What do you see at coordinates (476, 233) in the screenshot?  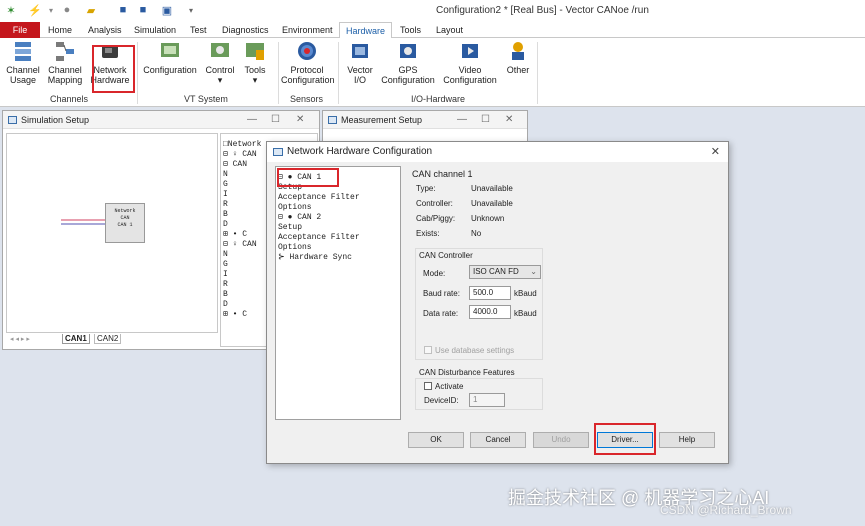 I see `exists-value: No` at bounding box center [476, 233].